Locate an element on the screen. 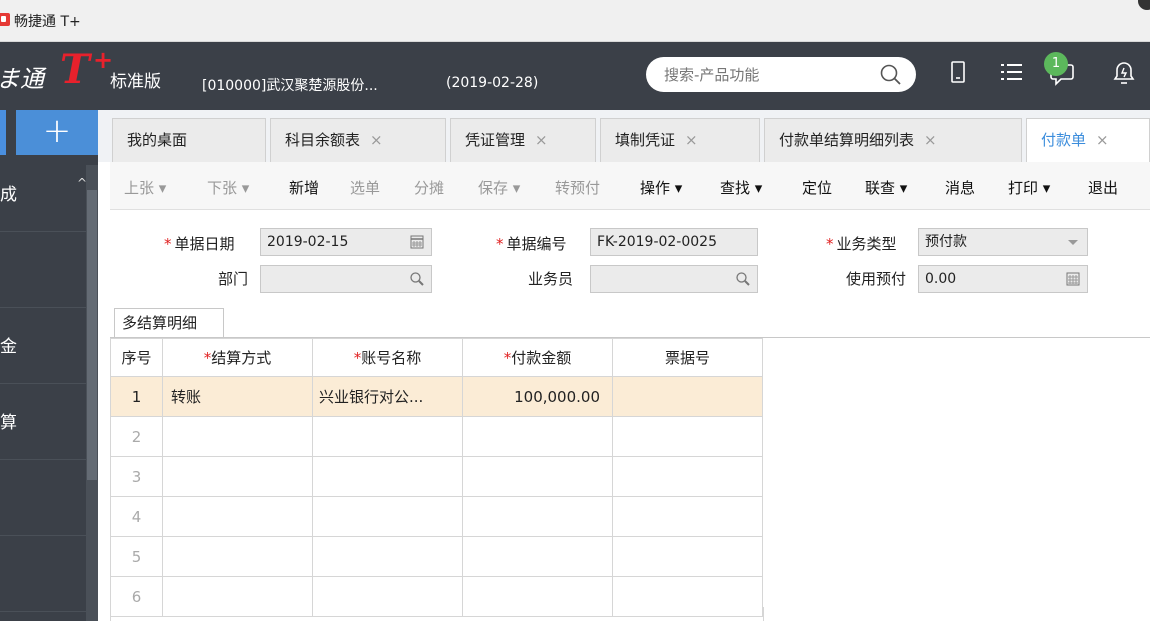  biz-type-select: 预付款 is located at coordinates (1003, 242).